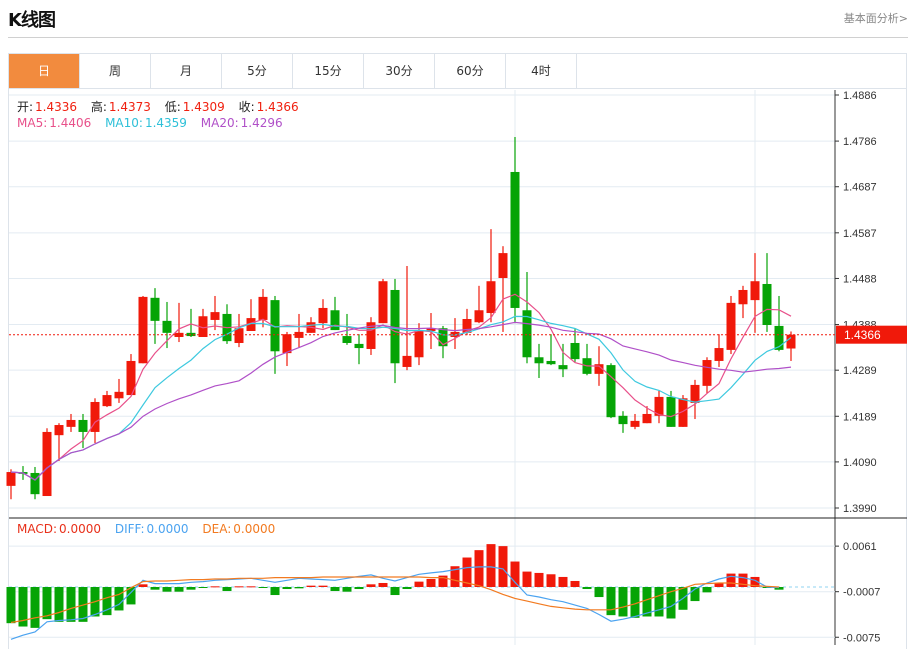 The width and height of the screenshot is (910, 649). What do you see at coordinates (861, 638) in the screenshot?
I see `macd-y-tick-label: -0.0075` at bounding box center [861, 638].